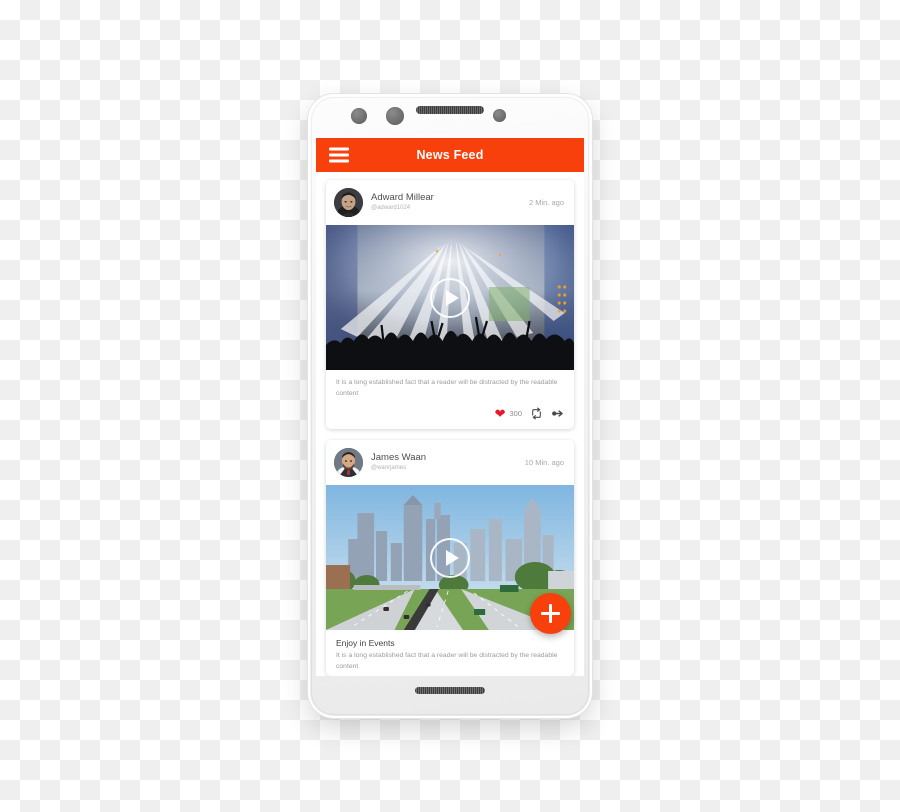  I want to click on post-author-block: Adward Millear @adward1024, so click(446, 202).